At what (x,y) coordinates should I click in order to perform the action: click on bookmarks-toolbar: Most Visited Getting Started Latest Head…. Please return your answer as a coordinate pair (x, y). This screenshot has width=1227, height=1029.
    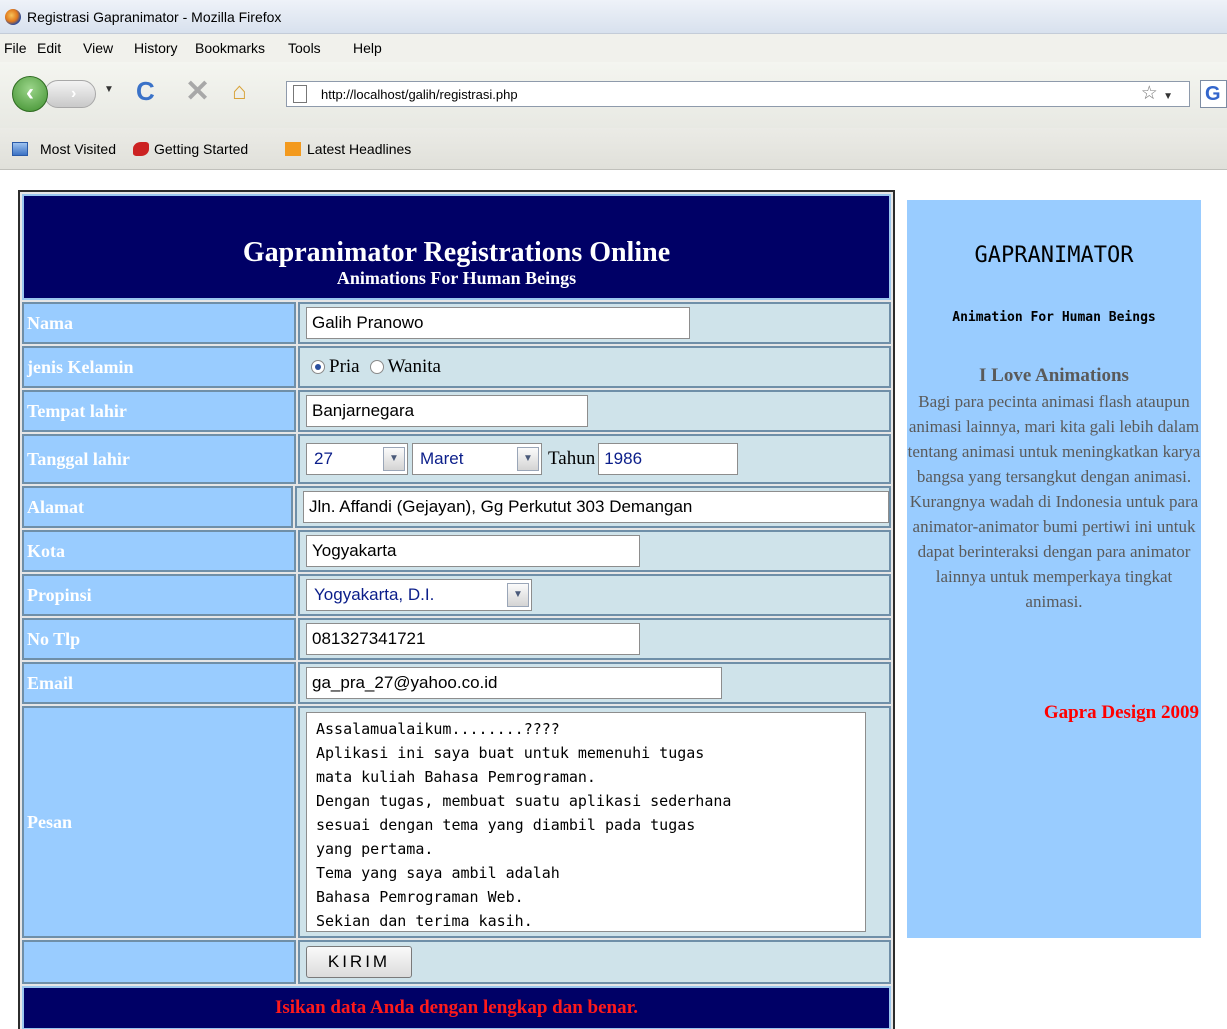
    Looking at the image, I should click on (613, 149).